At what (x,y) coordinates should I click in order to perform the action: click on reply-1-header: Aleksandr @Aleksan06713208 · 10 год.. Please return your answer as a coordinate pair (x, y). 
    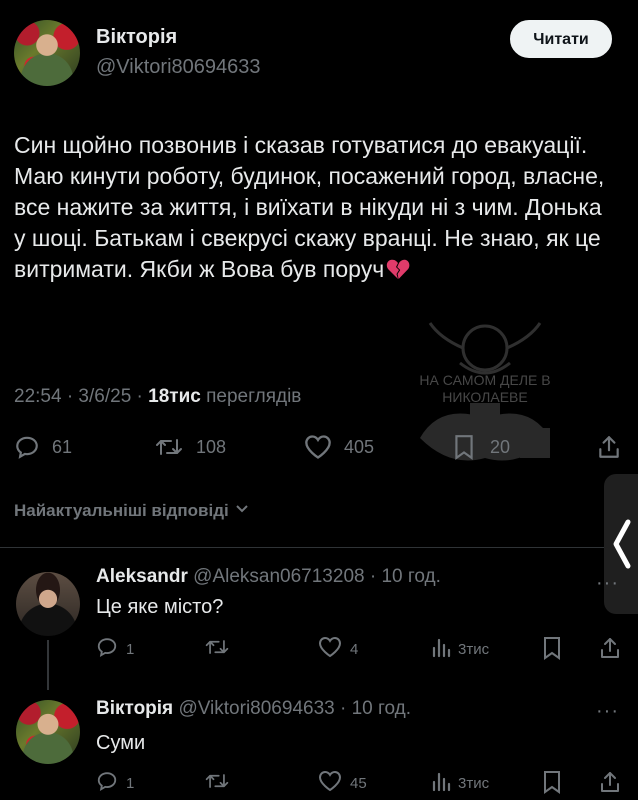
    Looking at the image, I should click on (268, 577).